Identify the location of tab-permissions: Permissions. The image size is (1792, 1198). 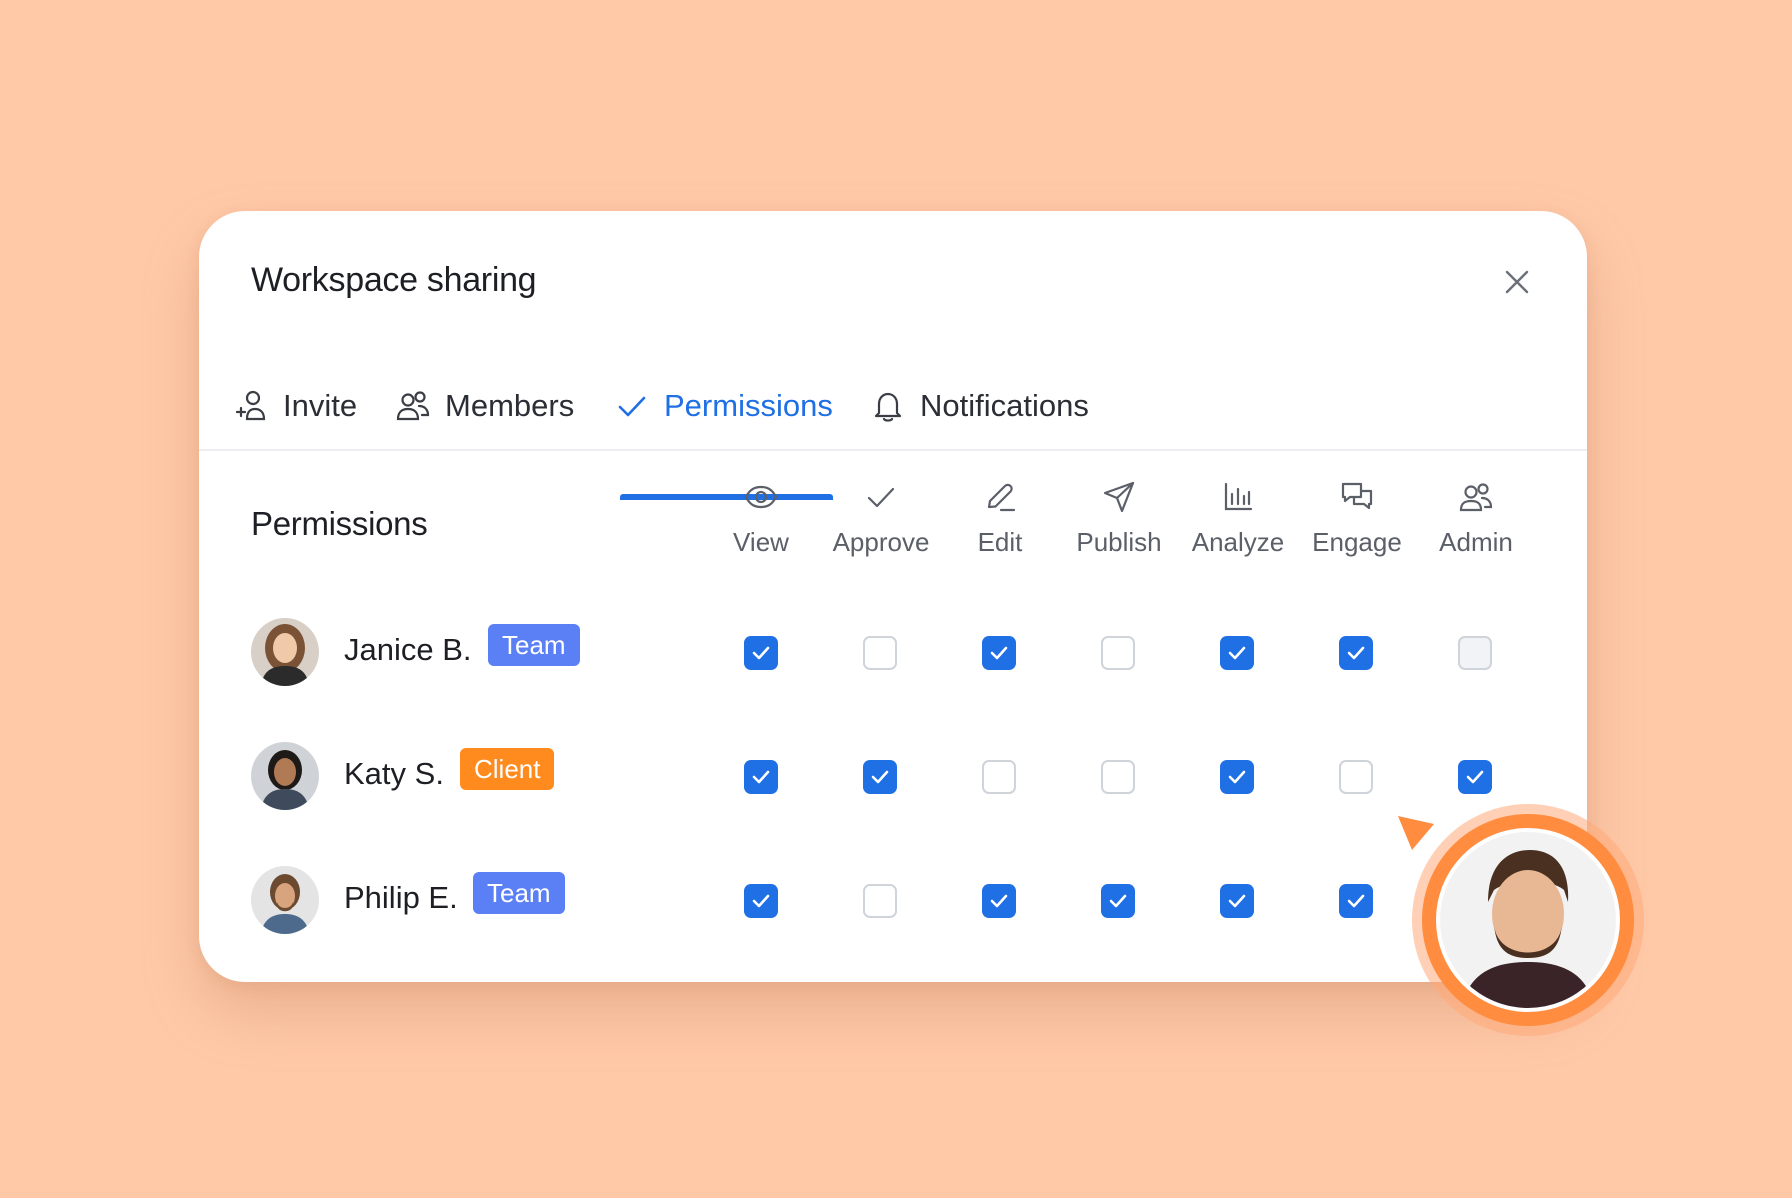
(723, 406).